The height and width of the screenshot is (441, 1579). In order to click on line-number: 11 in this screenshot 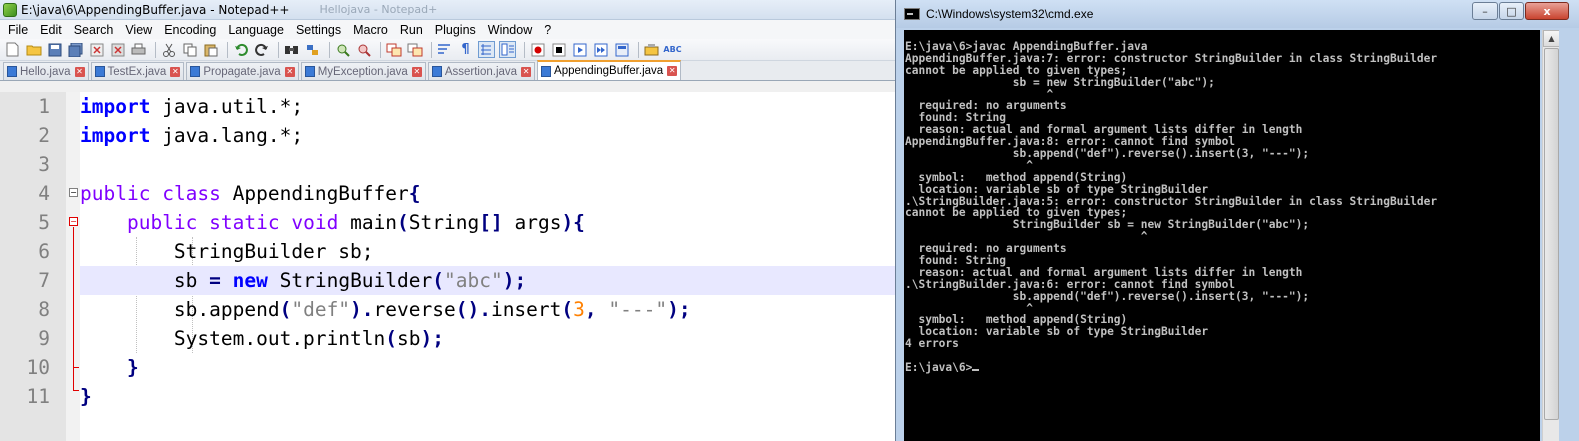, I will do `click(38, 396)`.